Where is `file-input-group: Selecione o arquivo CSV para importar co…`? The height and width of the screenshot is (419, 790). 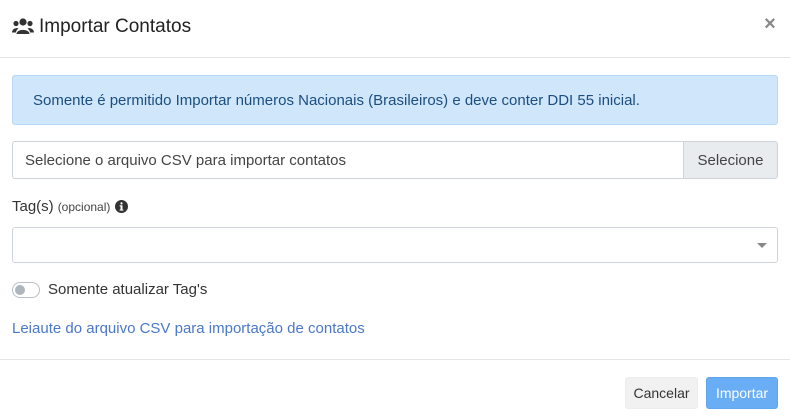 file-input-group: Selecione o arquivo CSV para importar co… is located at coordinates (395, 160).